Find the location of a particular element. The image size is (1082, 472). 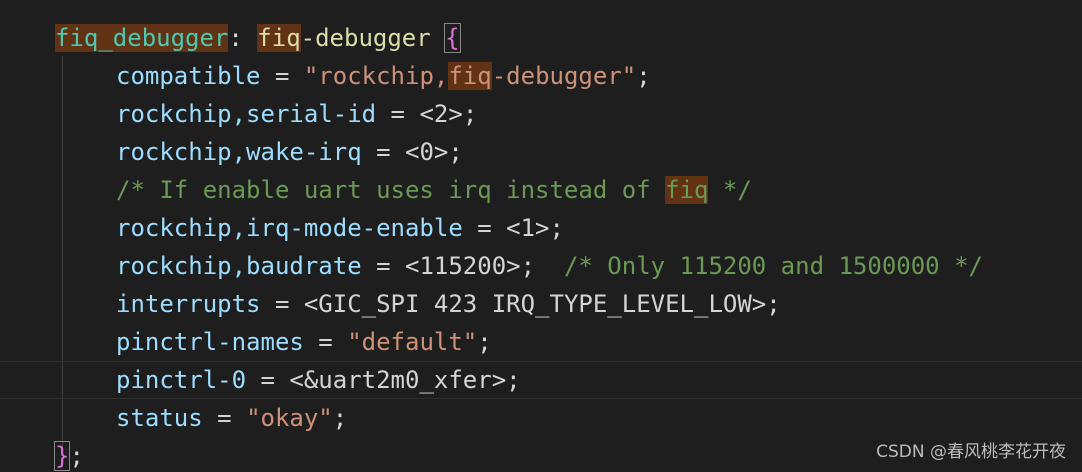

property-name: rockchip,baudrate is located at coordinates (239, 266).